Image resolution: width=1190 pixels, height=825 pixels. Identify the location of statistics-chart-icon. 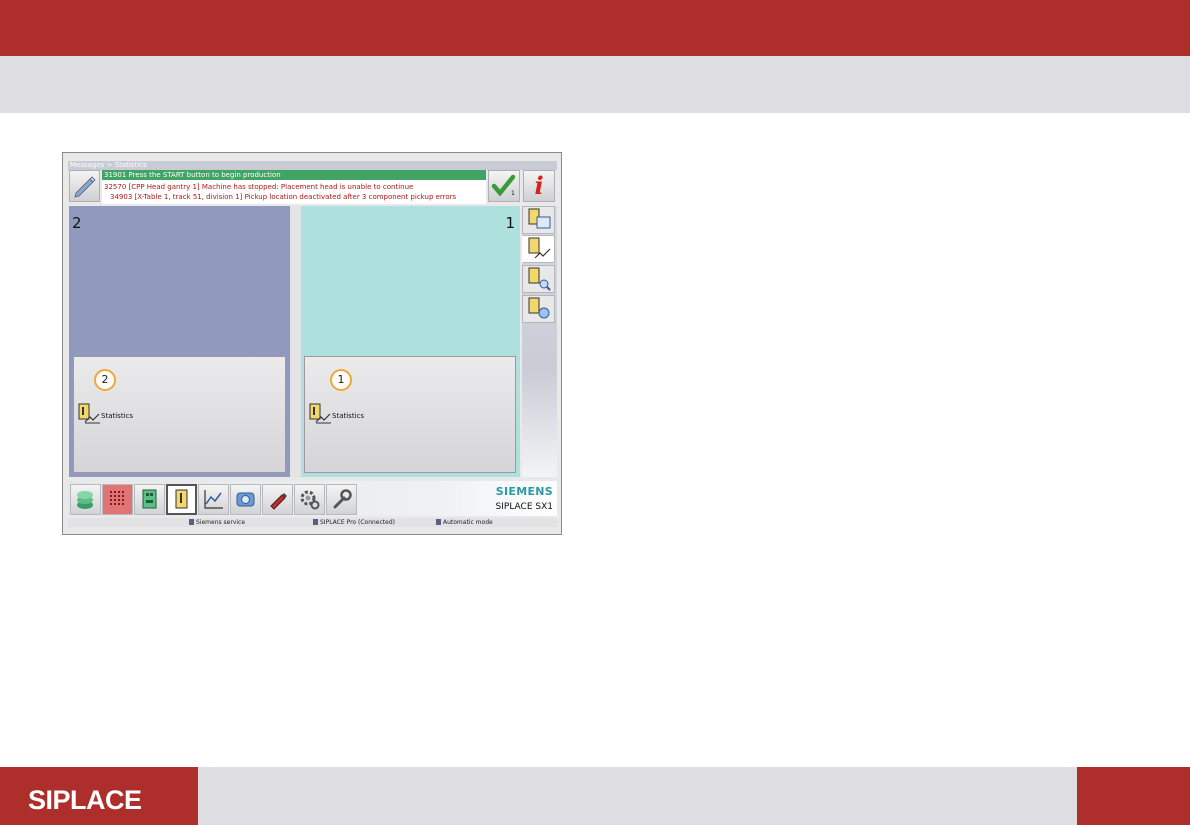
(539, 248).